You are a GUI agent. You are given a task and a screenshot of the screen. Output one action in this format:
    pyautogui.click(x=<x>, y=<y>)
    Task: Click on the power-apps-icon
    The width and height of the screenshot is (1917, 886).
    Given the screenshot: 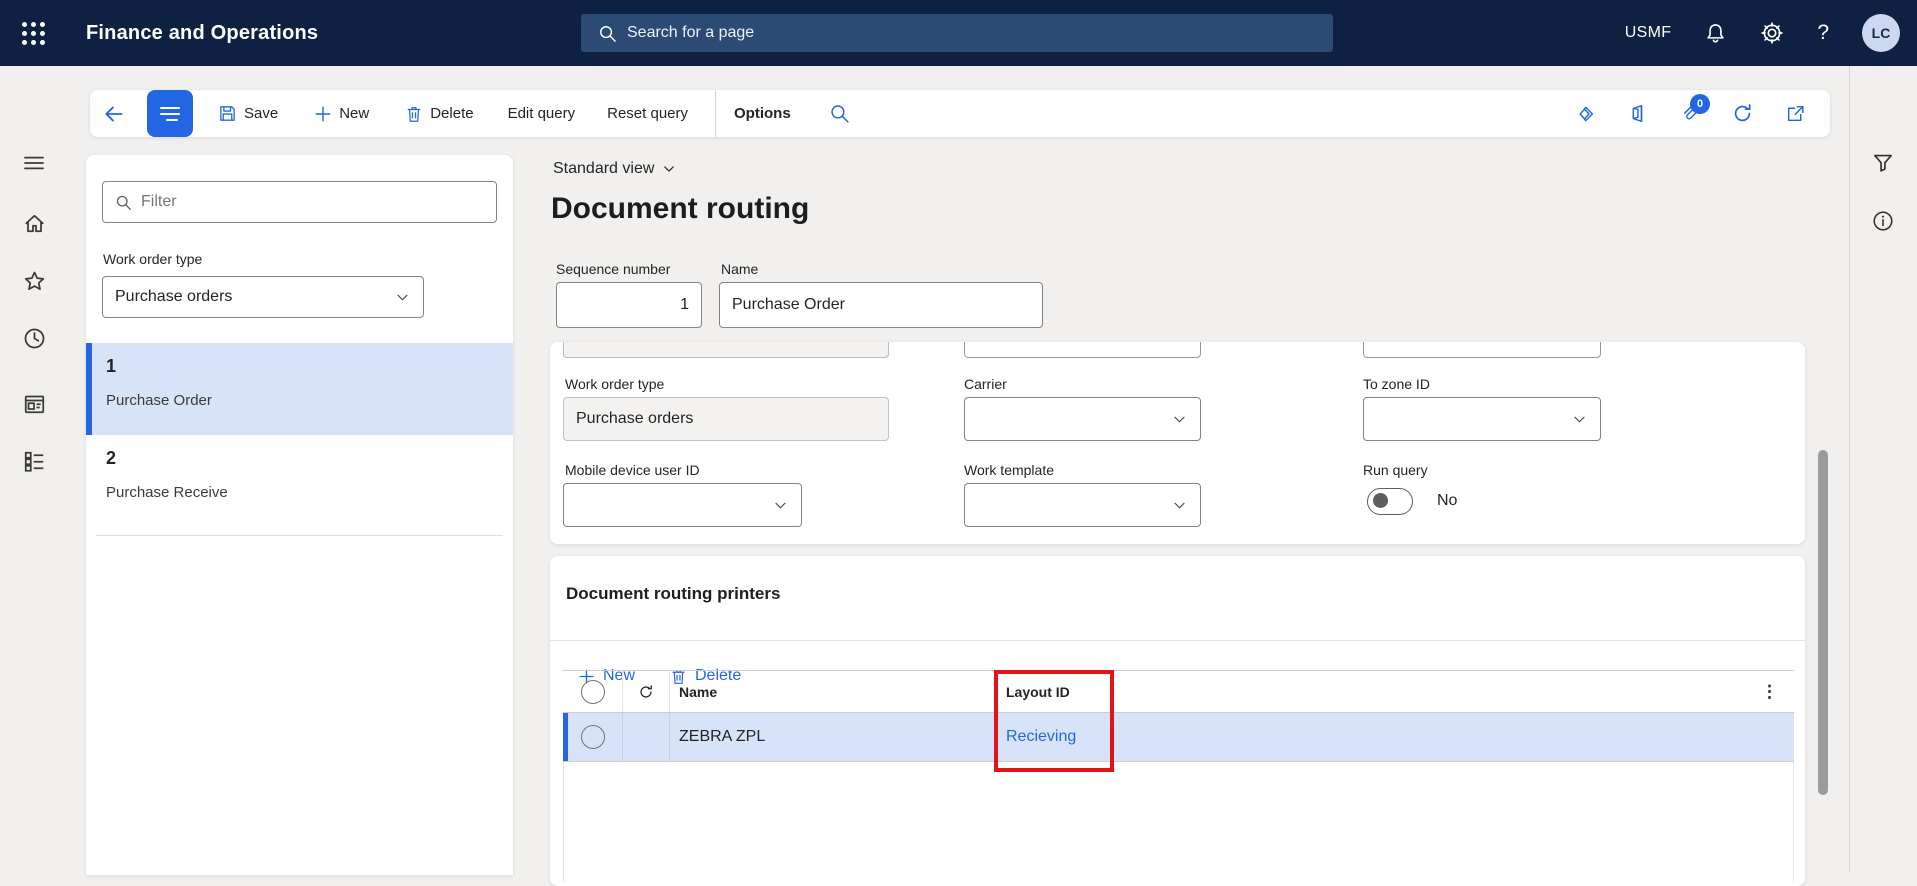 What is the action you would take?
    pyautogui.click(x=1585, y=114)
    